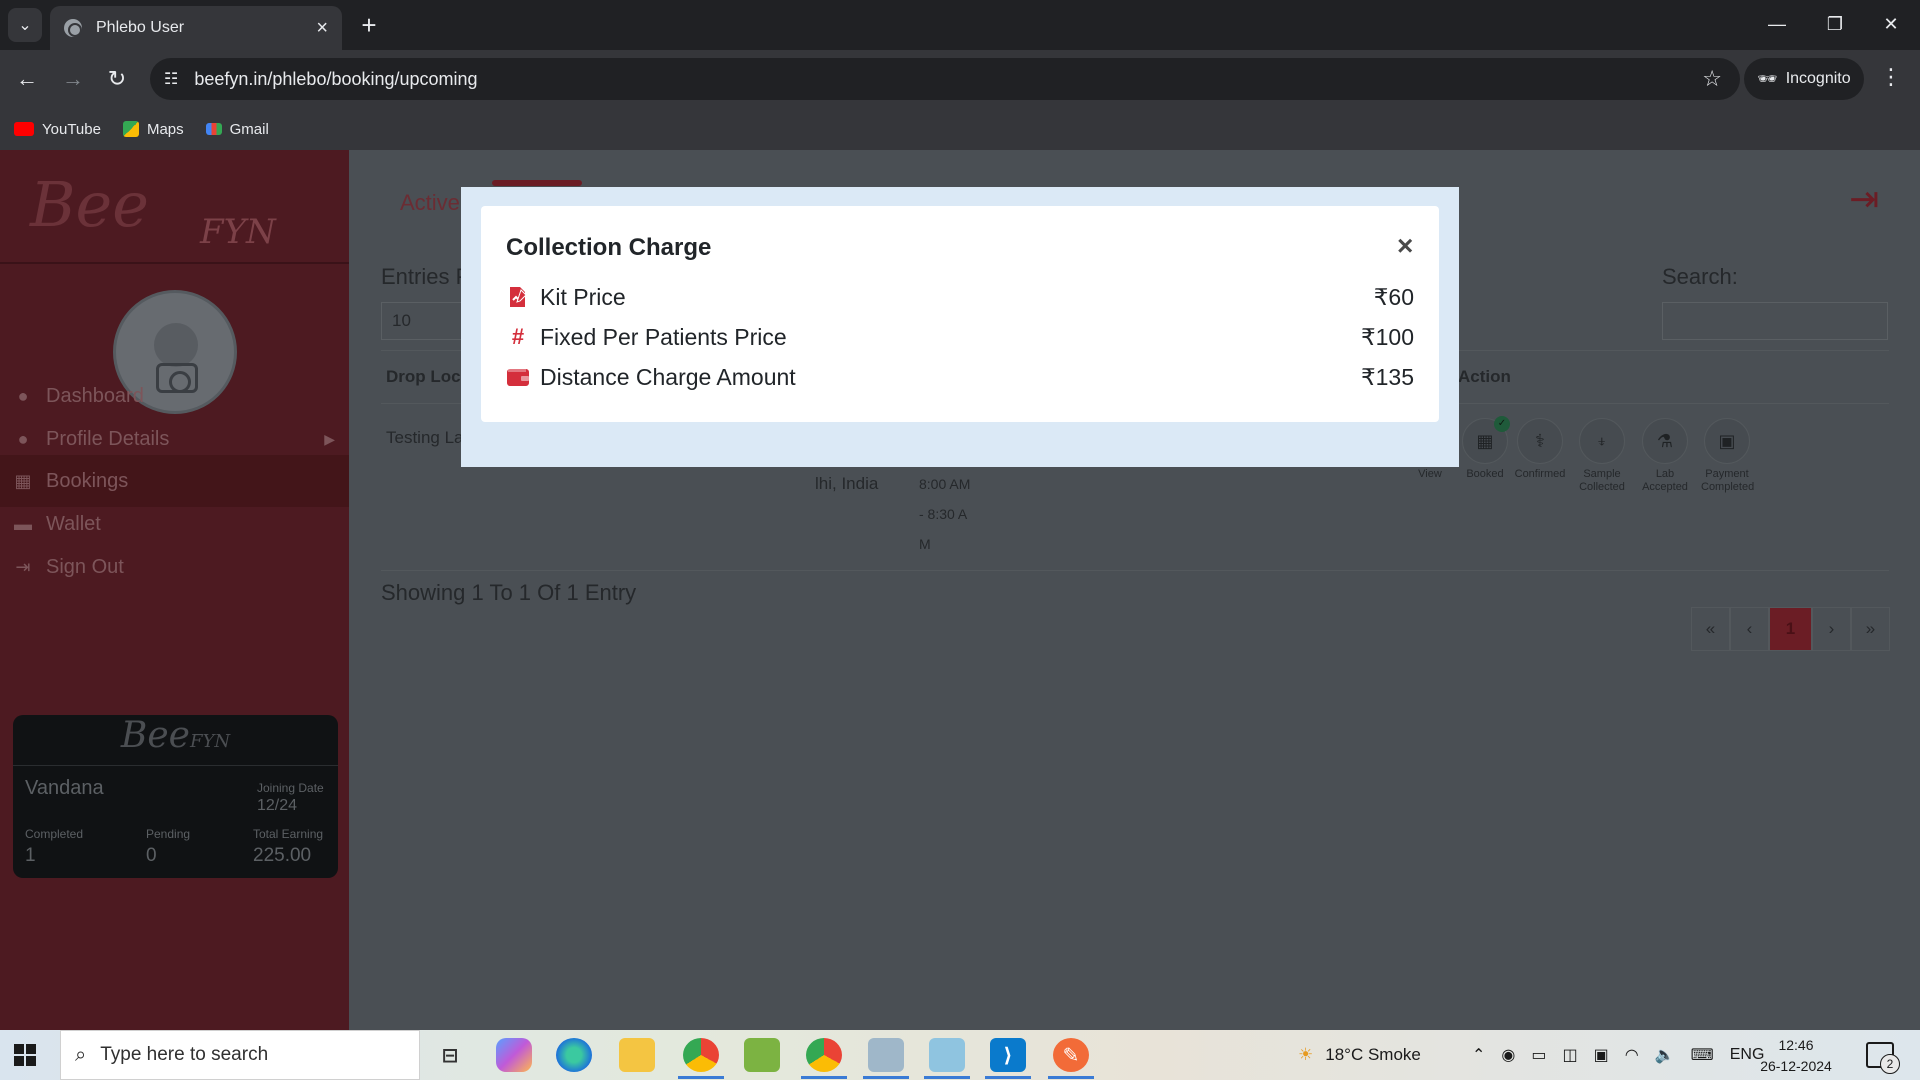 This screenshot has height=1080, width=1920. I want to click on action-sample-collected: ⍖ Sample Collected, so click(1602, 456).